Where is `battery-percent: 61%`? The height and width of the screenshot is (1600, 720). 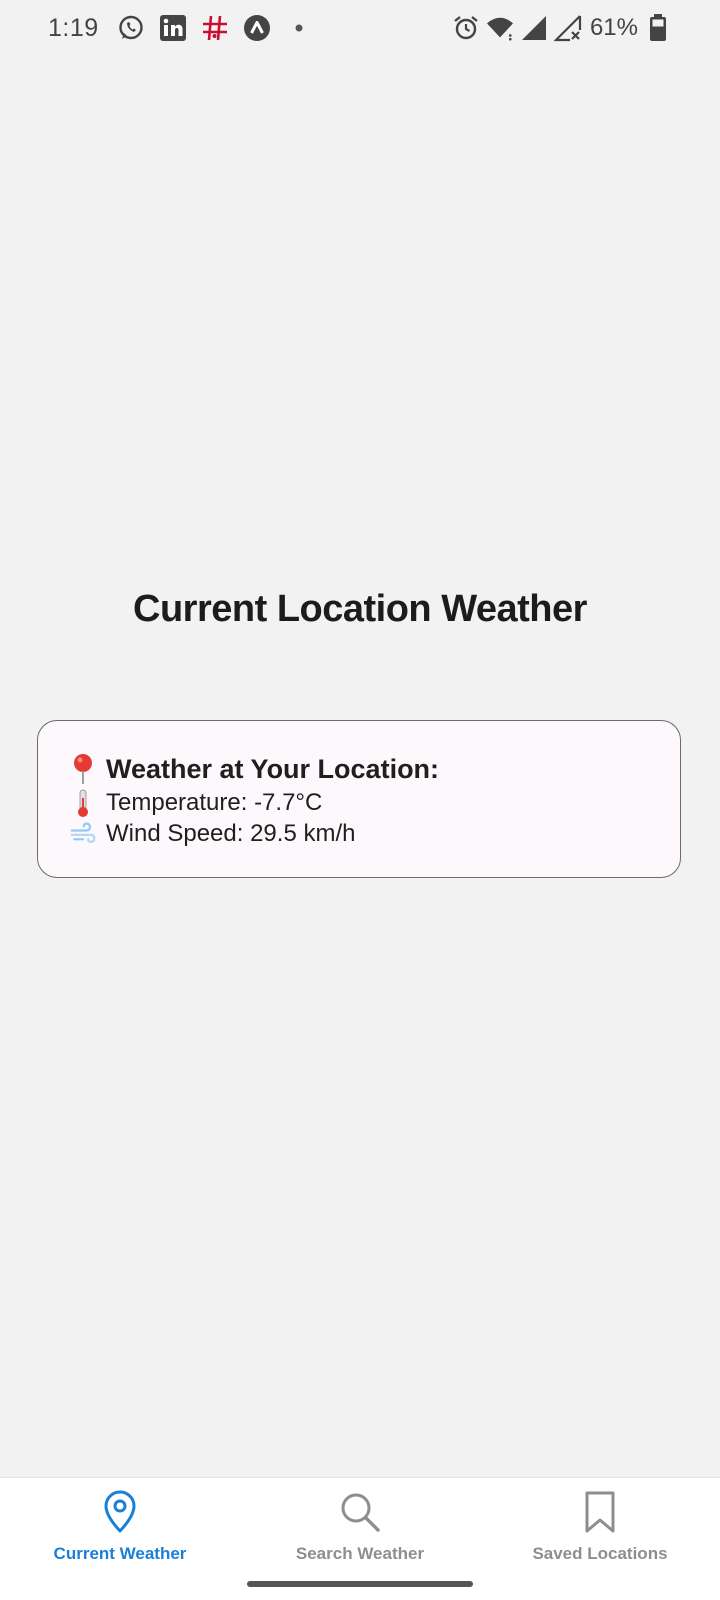 battery-percent: 61% is located at coordinates (613, 27).